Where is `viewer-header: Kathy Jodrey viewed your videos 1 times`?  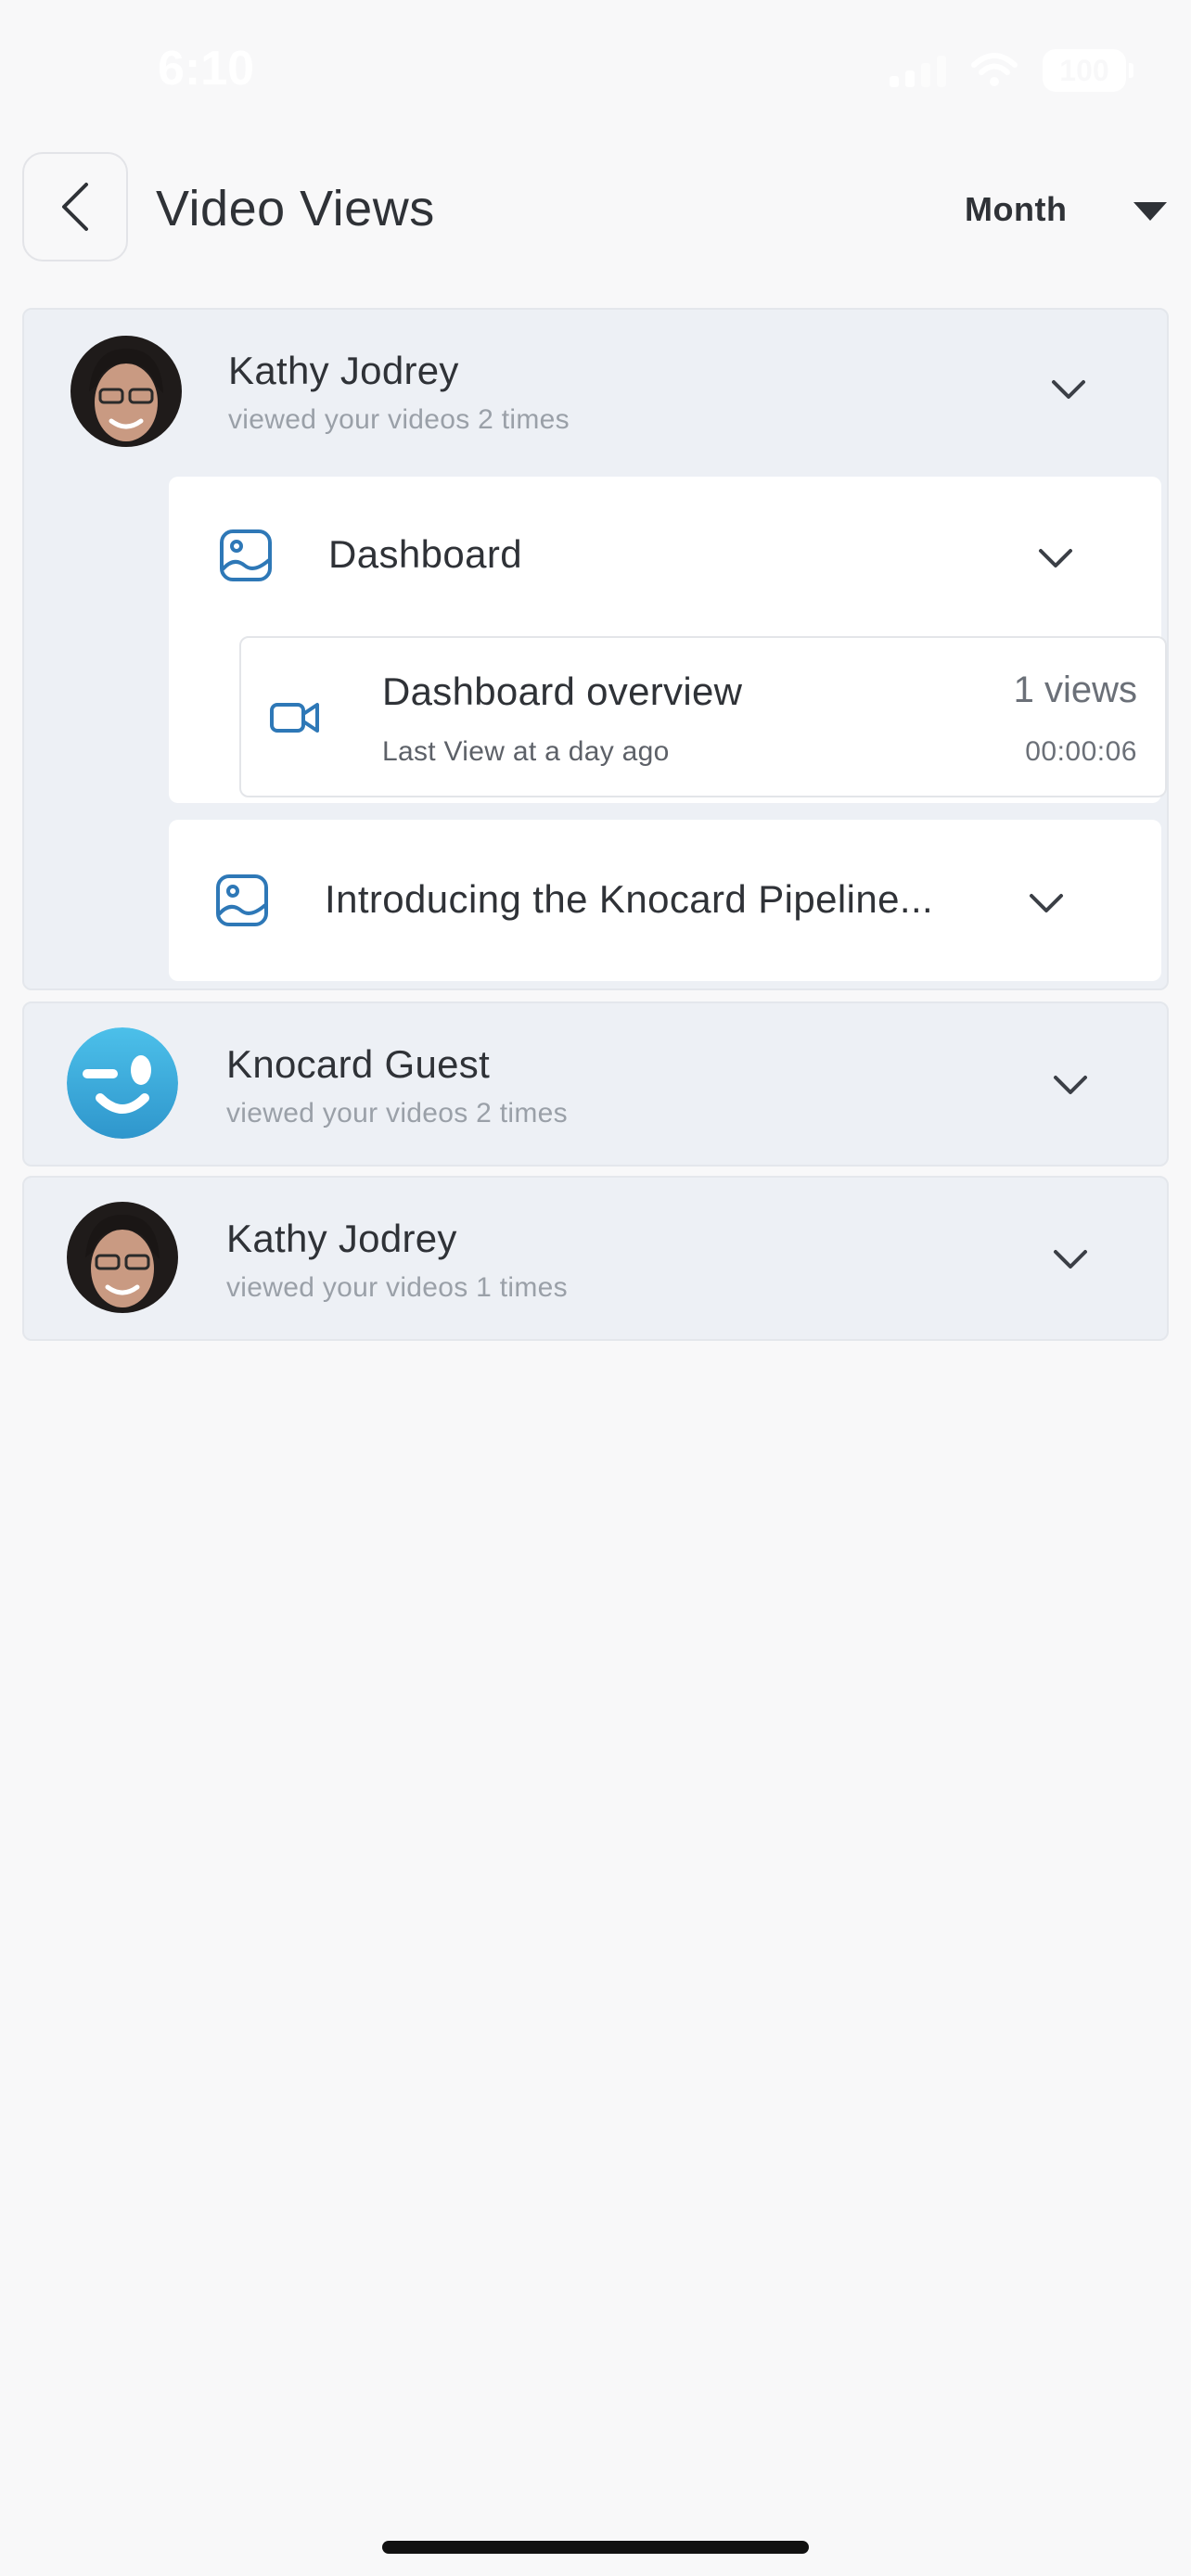 viewer-header: Kathy Jodrey viewed your videos 1 times is located at coordinates (595, 1259).